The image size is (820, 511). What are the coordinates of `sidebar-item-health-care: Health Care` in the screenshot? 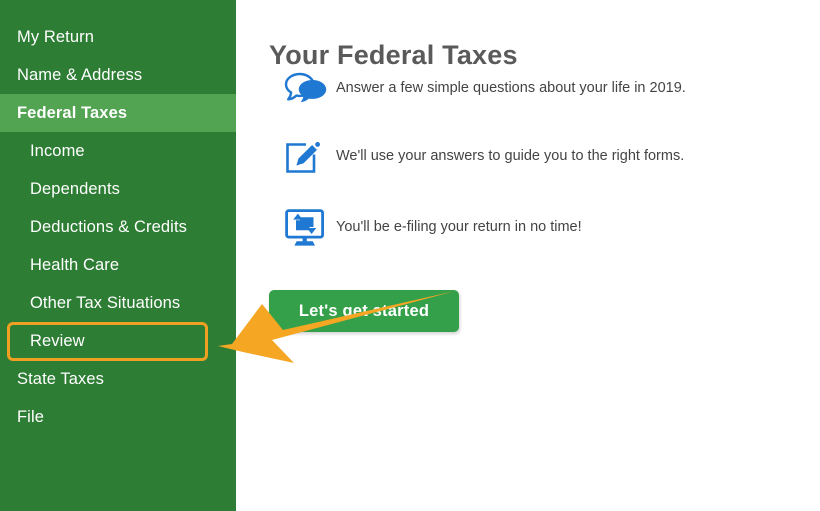 It's located at (118, 265).